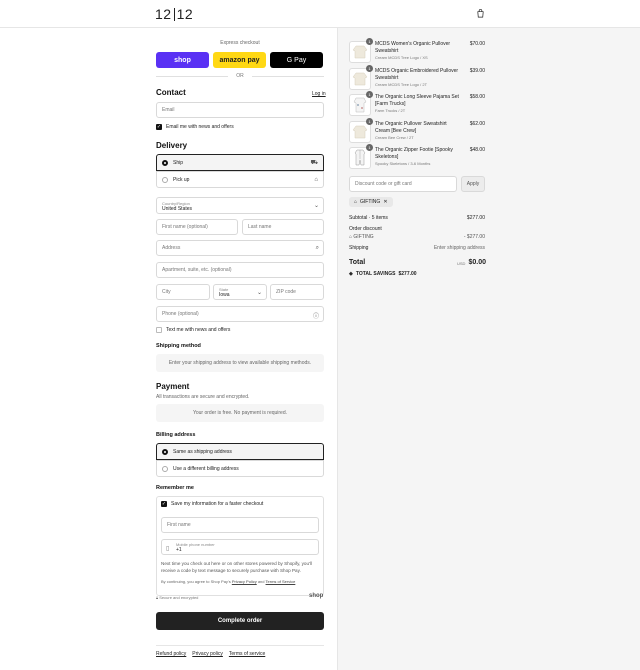 The width and height of the screenshot is (640, 670). Describe the element at coordinates (171, 92) in the screenshot. I see `contact-heading: Contact` at that location.